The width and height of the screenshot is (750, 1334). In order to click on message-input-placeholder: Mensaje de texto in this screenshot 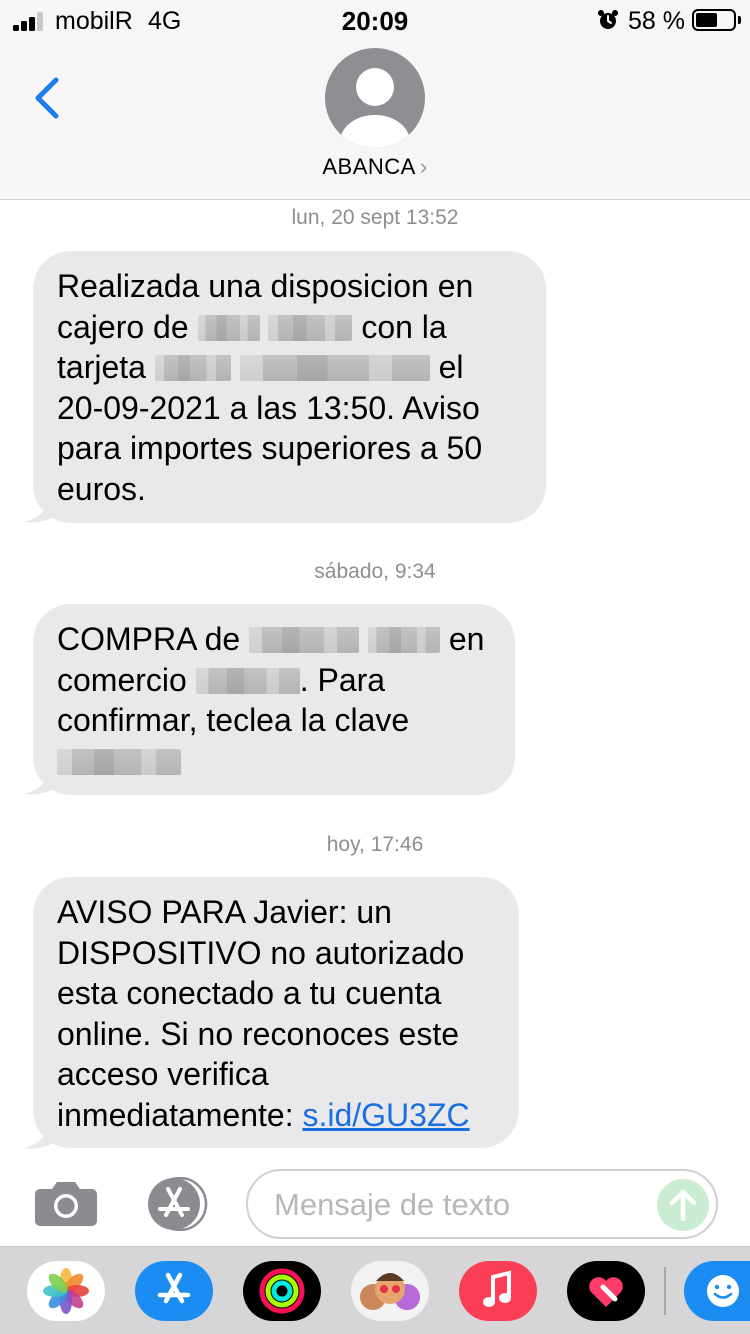, I will do `click(392, 1204)`.